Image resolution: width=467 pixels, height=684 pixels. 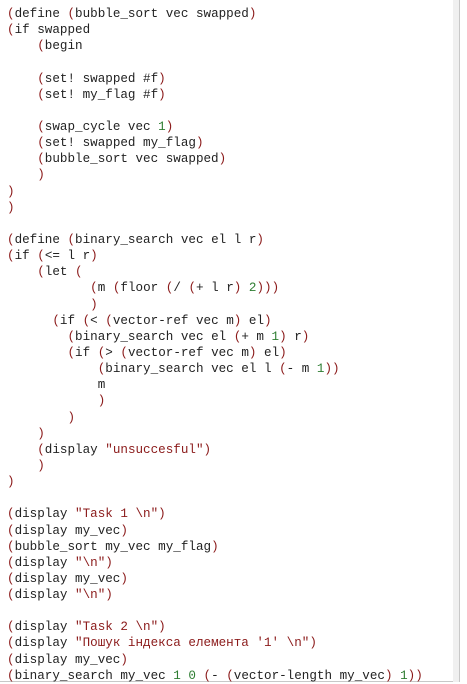 I want to click on code-line: (if swapped, so click(x=233, y=30).